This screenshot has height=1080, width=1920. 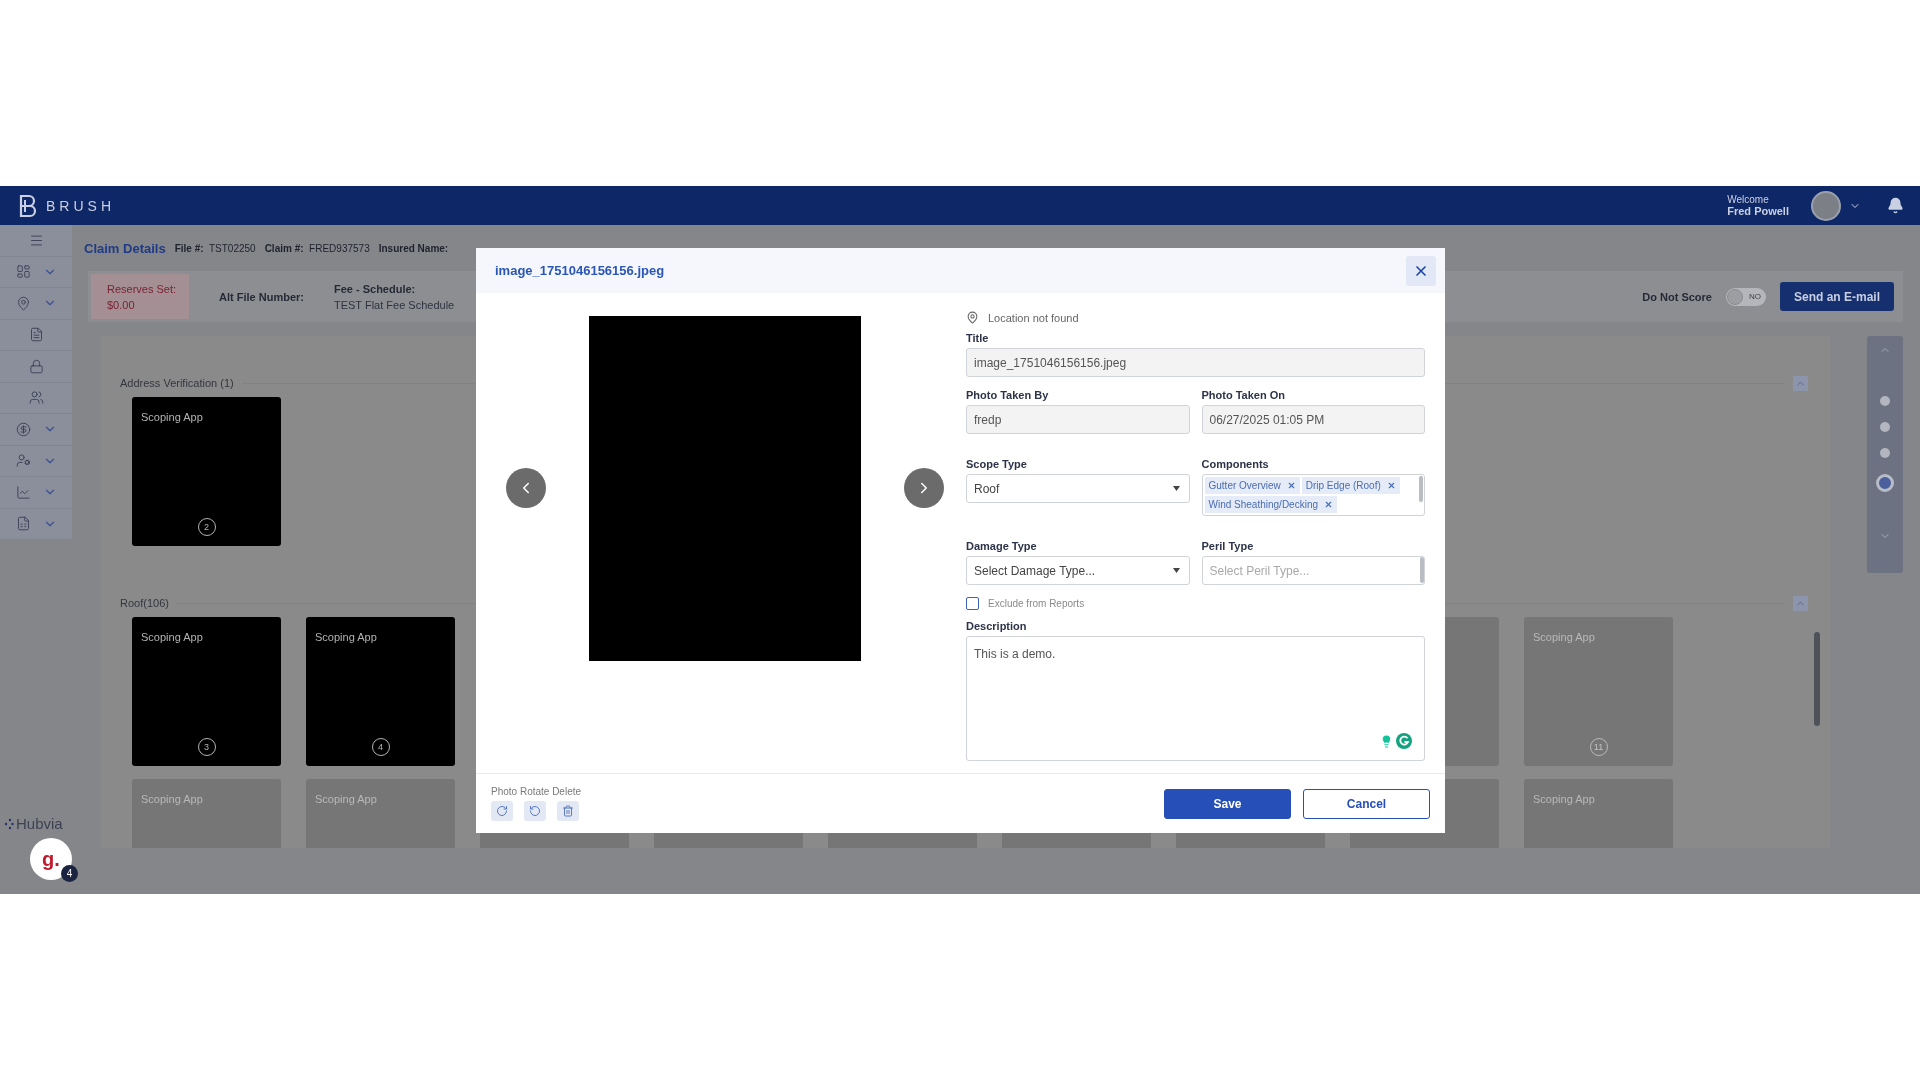 What do you see at coordinates (394, 304) in the screenshot?
I see `fee-value: TEST Flat Fee Schedule` at bounding box center [394, 304].